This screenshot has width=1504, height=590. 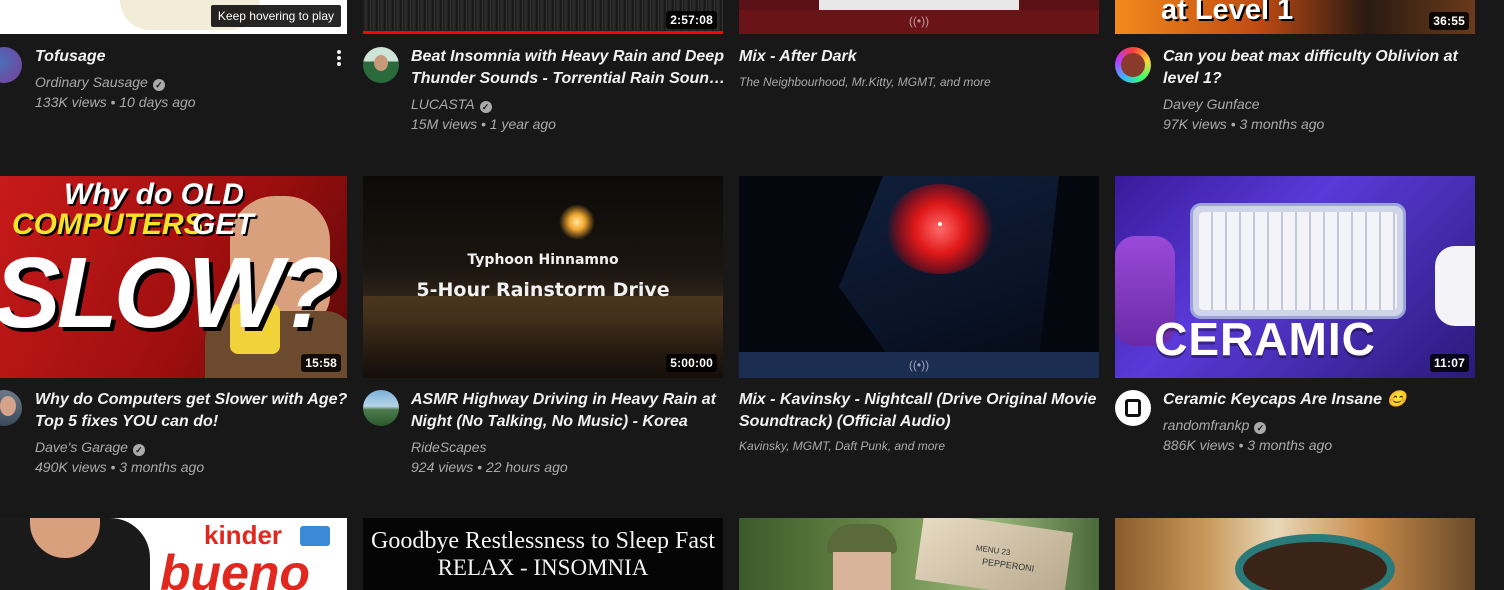 I want to click on thumbnail-person, so click(x=75, y=554).